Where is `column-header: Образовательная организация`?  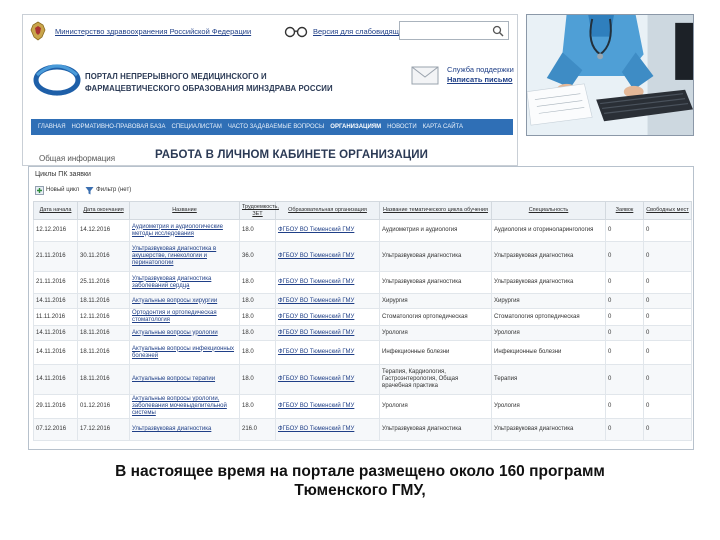
column-header: Образовательная организация is located at coordinates (327, 210).